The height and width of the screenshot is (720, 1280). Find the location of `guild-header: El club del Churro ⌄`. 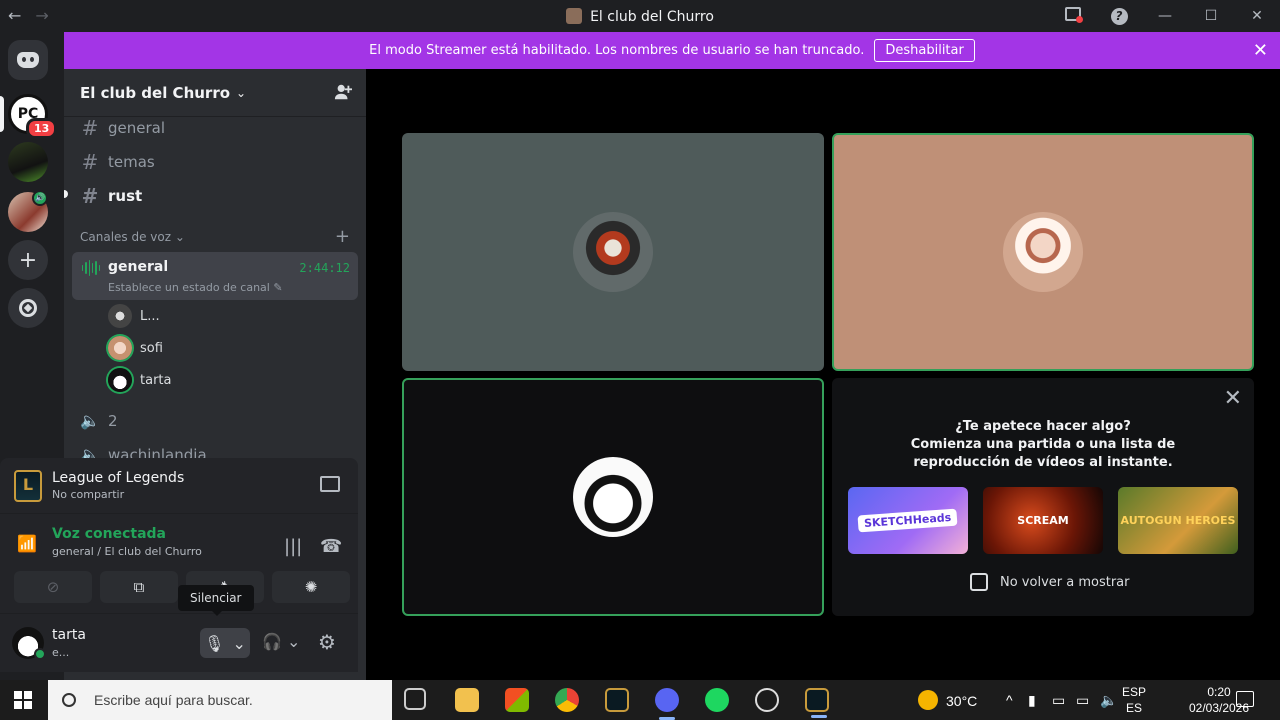

guild-header: El club del Churro ⌄ is located at coordinates (215, 93).